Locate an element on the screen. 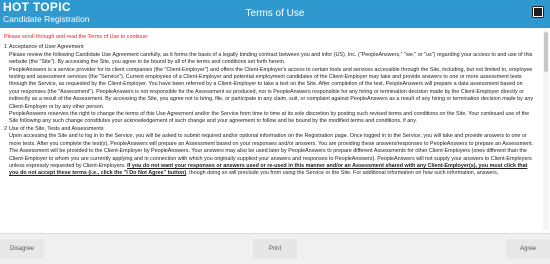 The height and width of the screenshot is (264, 550). print-button: Print is located at coordinates (275, 249).